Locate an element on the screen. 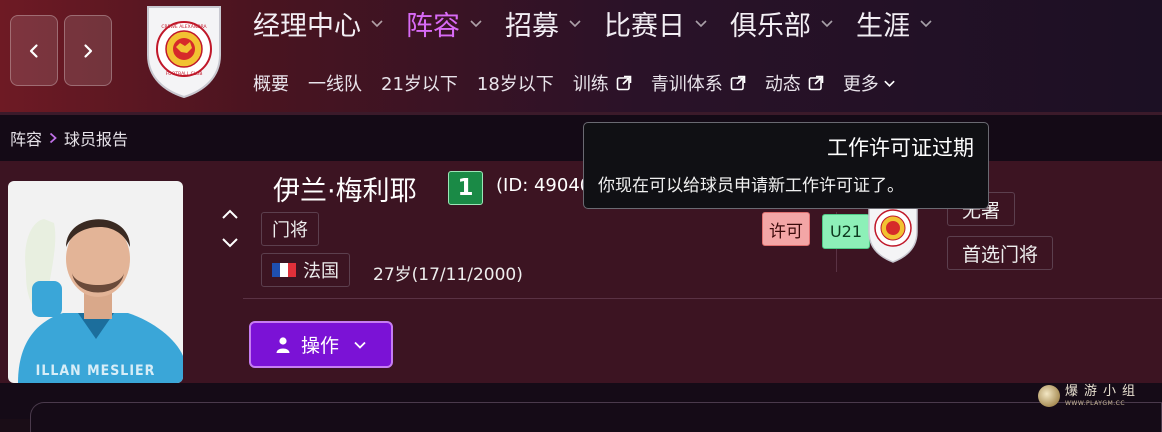 The width and height of the screenshot is (1162, 432). main-nav-label: 阵容 is located at coordinates (433, 26).